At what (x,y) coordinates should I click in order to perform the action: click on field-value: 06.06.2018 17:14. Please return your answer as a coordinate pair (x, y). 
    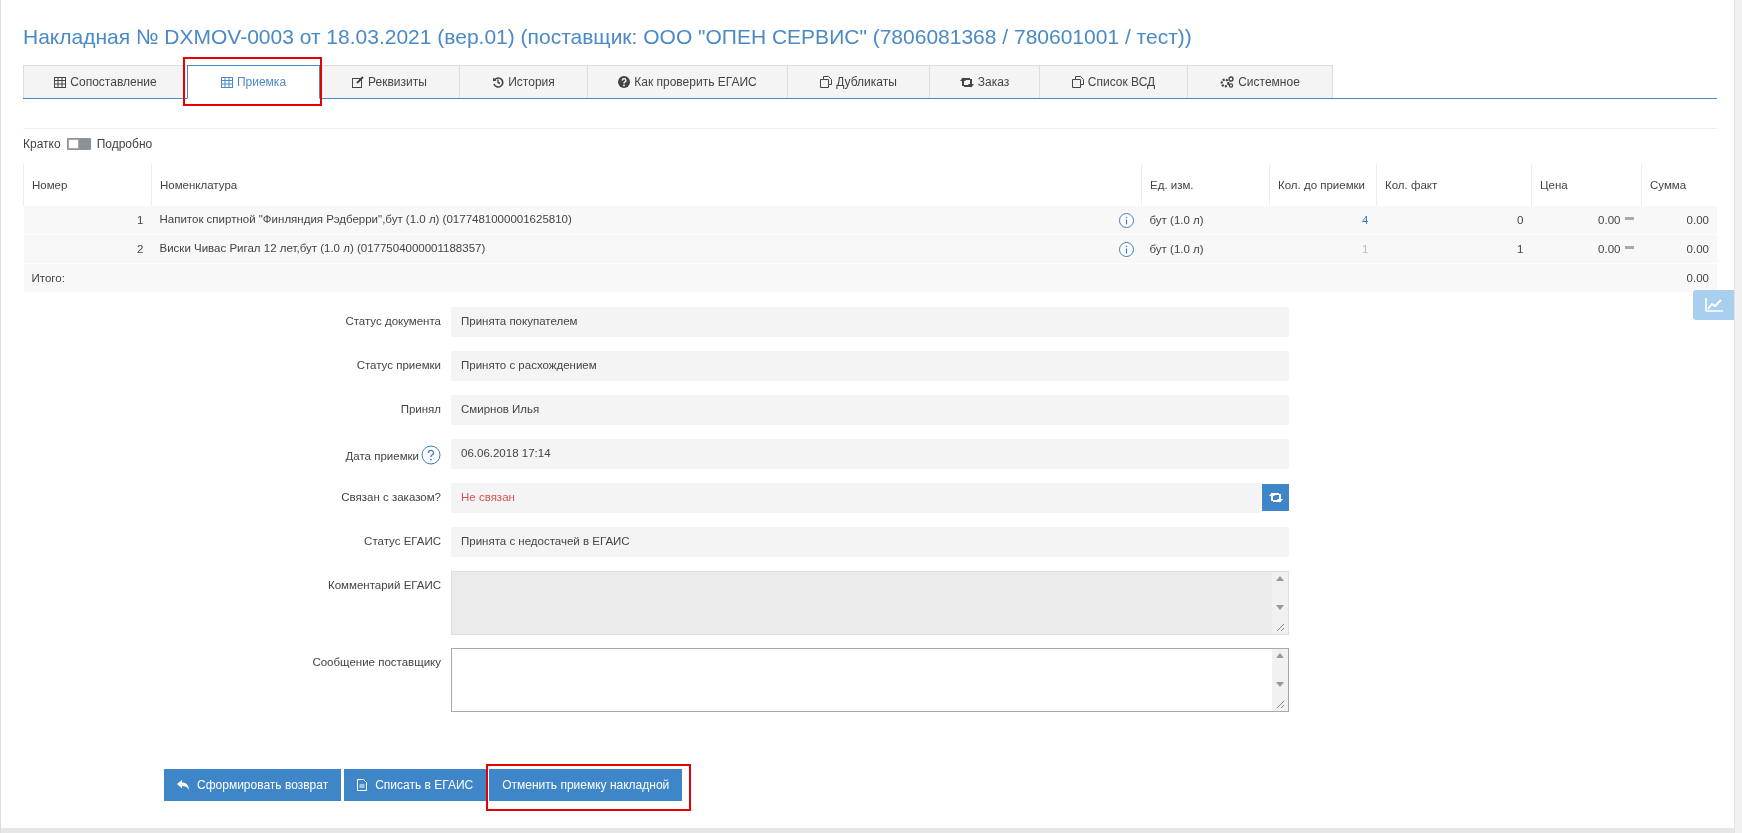
    Looking at the image, I should click on (870, 454).